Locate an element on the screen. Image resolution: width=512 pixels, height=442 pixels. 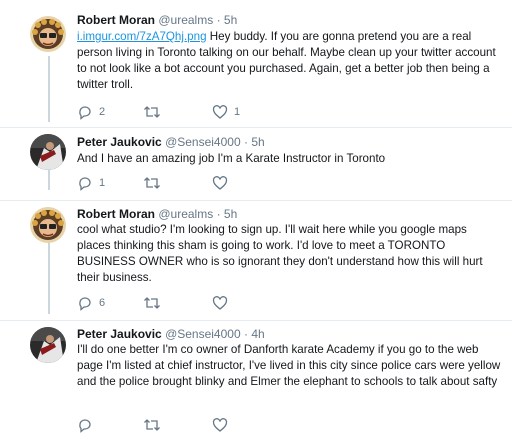
reply-button is located at coordinates (88, 425).